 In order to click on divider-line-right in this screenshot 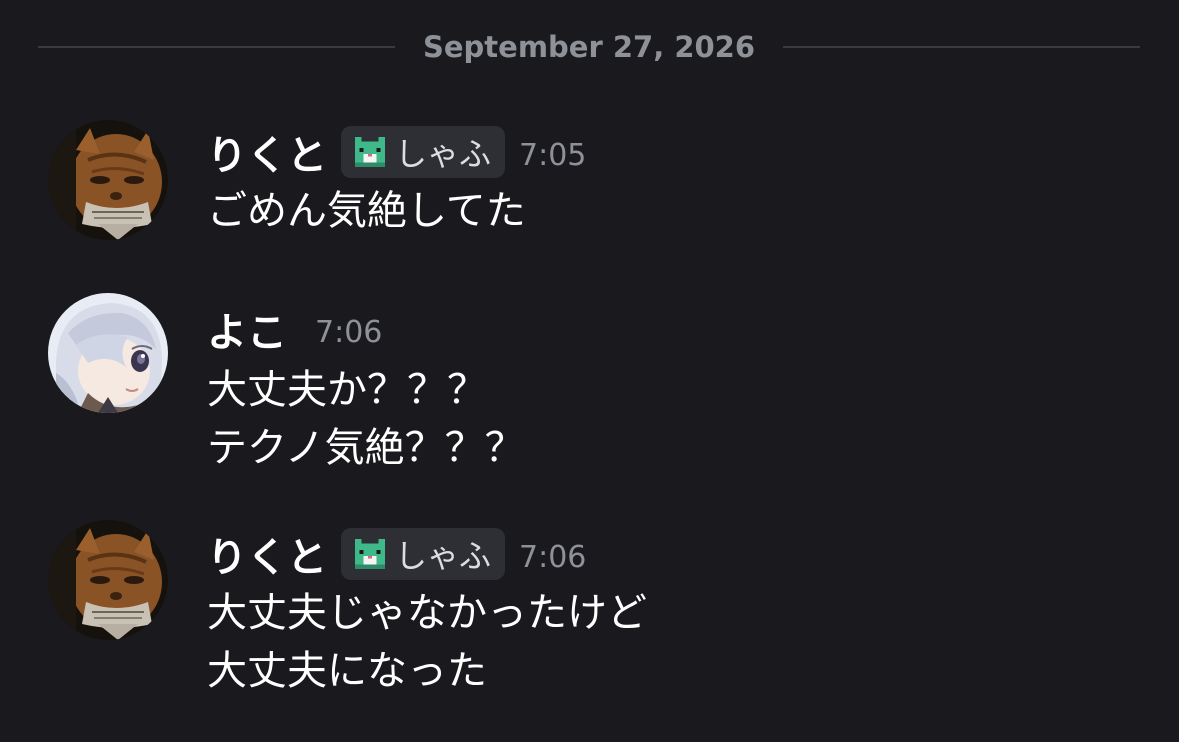, I will do `click(962, 47)`.